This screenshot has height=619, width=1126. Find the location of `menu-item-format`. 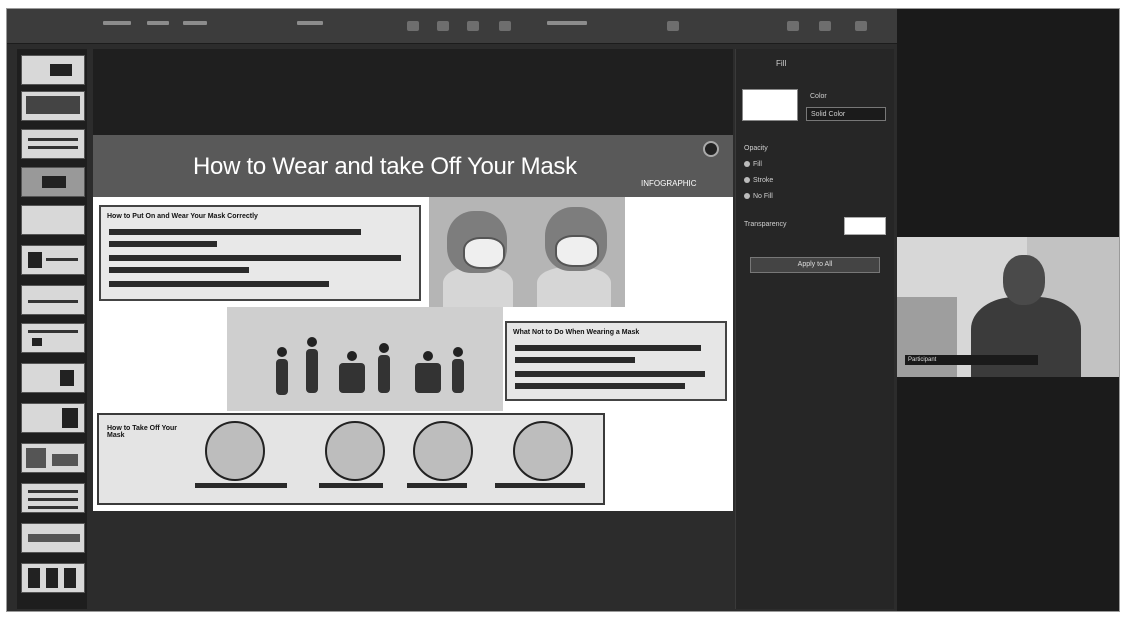

menu-item-format is located at coordinates (567, 23).